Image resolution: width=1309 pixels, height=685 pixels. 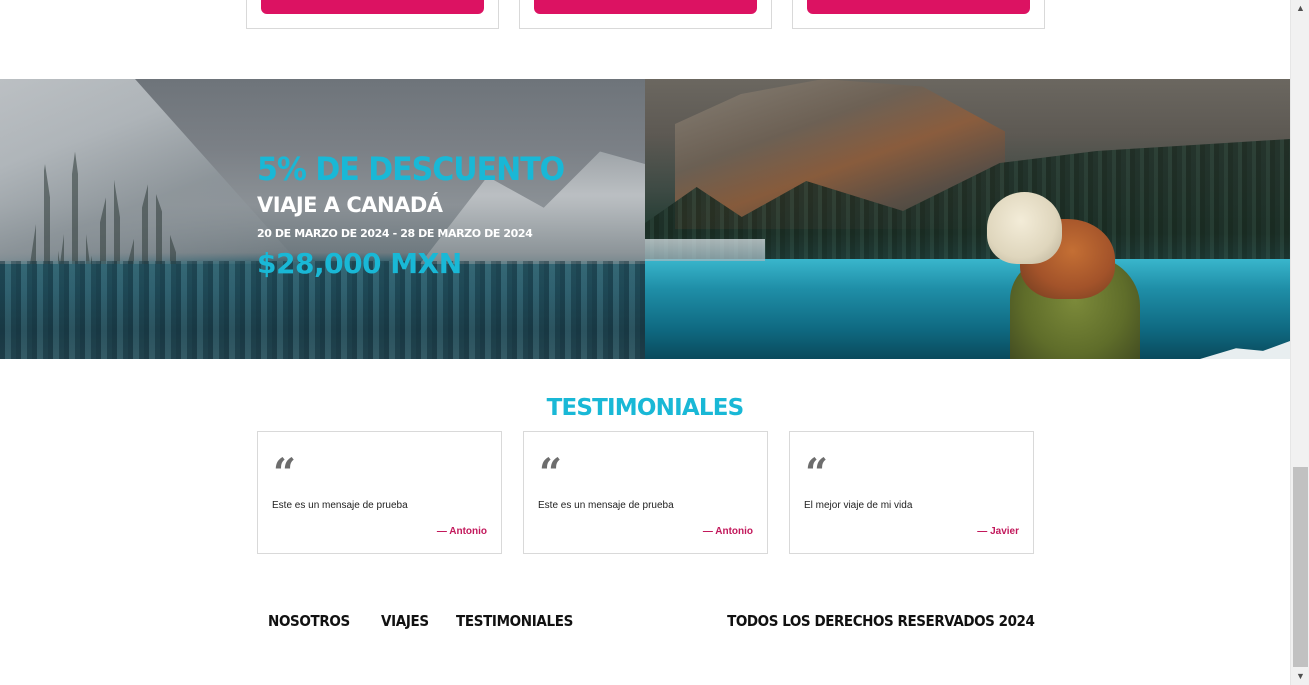 What do you see at coordinates (645, 408) in the screenshot?
I see `testimonials-title: TESTIMONIALES` at bounding box center [645, 408].